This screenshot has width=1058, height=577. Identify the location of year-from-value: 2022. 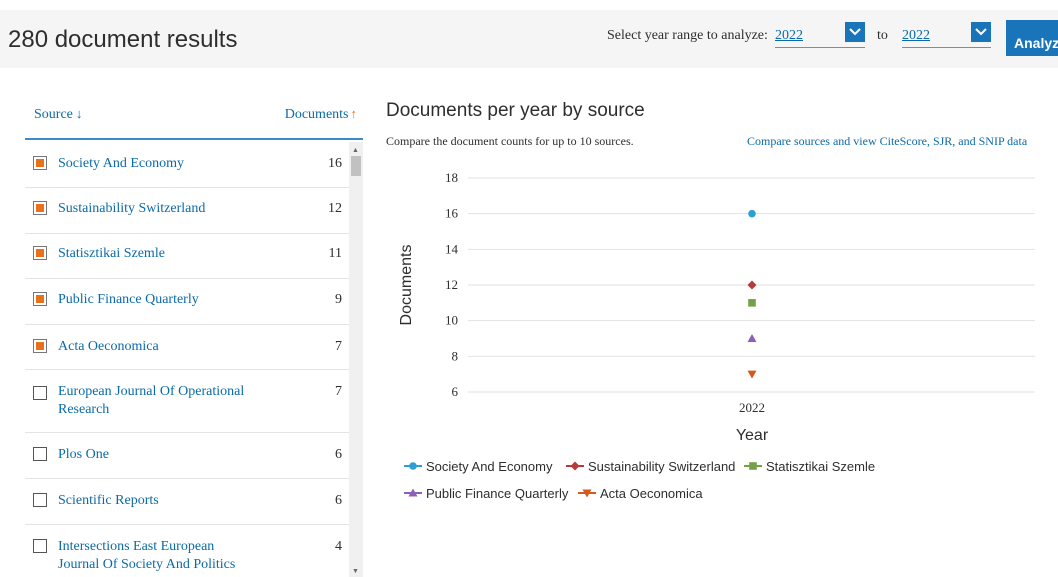
(789, 35).